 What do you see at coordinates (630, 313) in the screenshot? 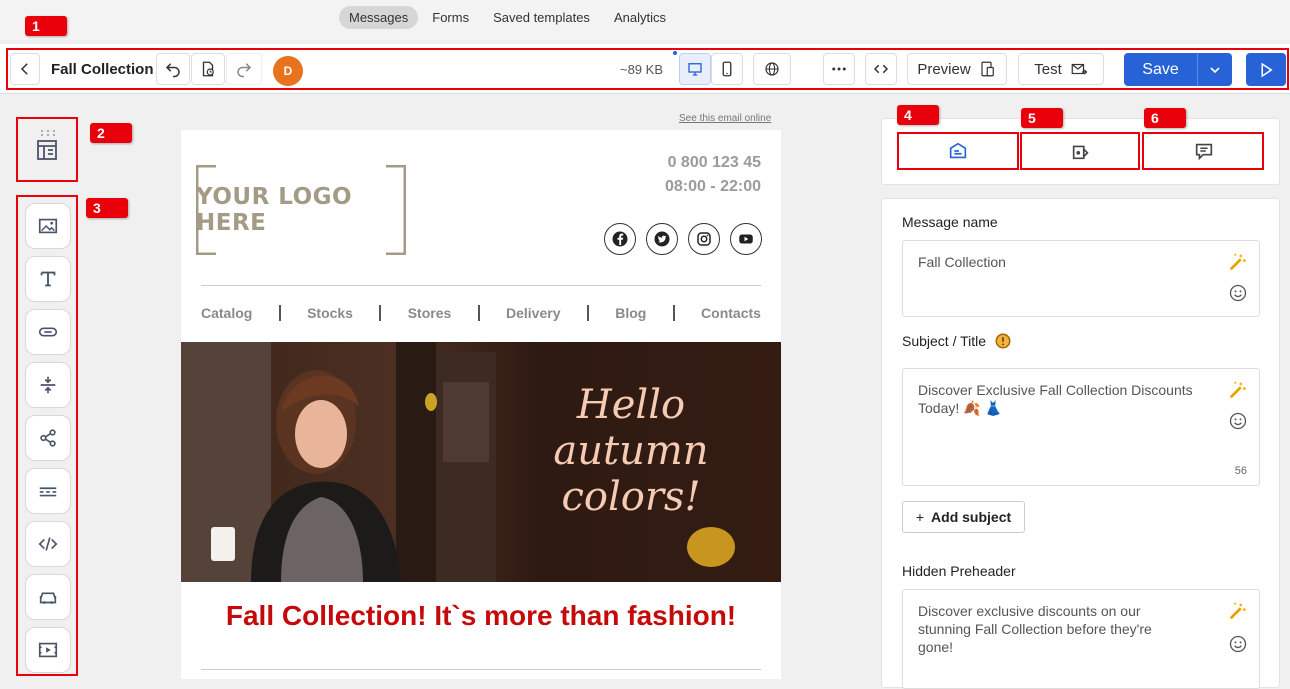
I see `menu-blog: Blog` at bounding box center [630, 313].